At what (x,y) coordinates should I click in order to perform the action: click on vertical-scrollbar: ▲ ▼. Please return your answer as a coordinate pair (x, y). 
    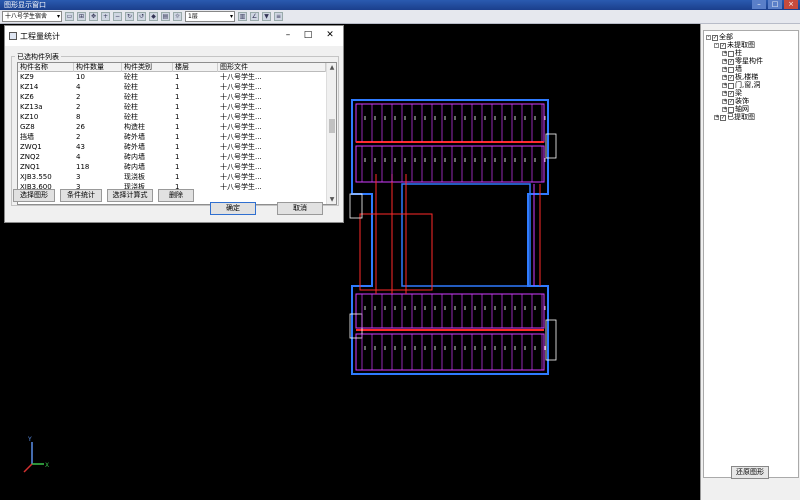
    Looking at the image, I should click on (331, 133).